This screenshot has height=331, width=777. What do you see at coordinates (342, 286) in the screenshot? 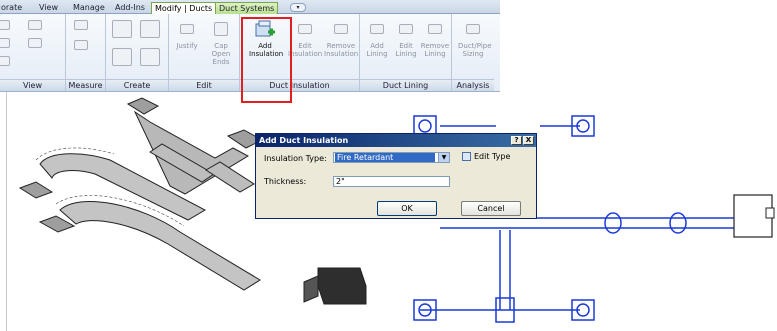
I see `vav-box` at bounding box center [342, 286].